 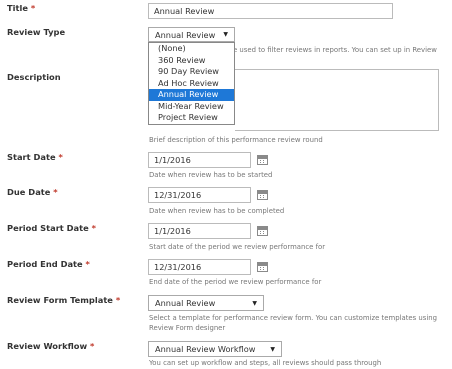 What do you see at coordinates (34, 77) in the screenshot?
I see `description-label: Description` at bounding box center [34, 77].